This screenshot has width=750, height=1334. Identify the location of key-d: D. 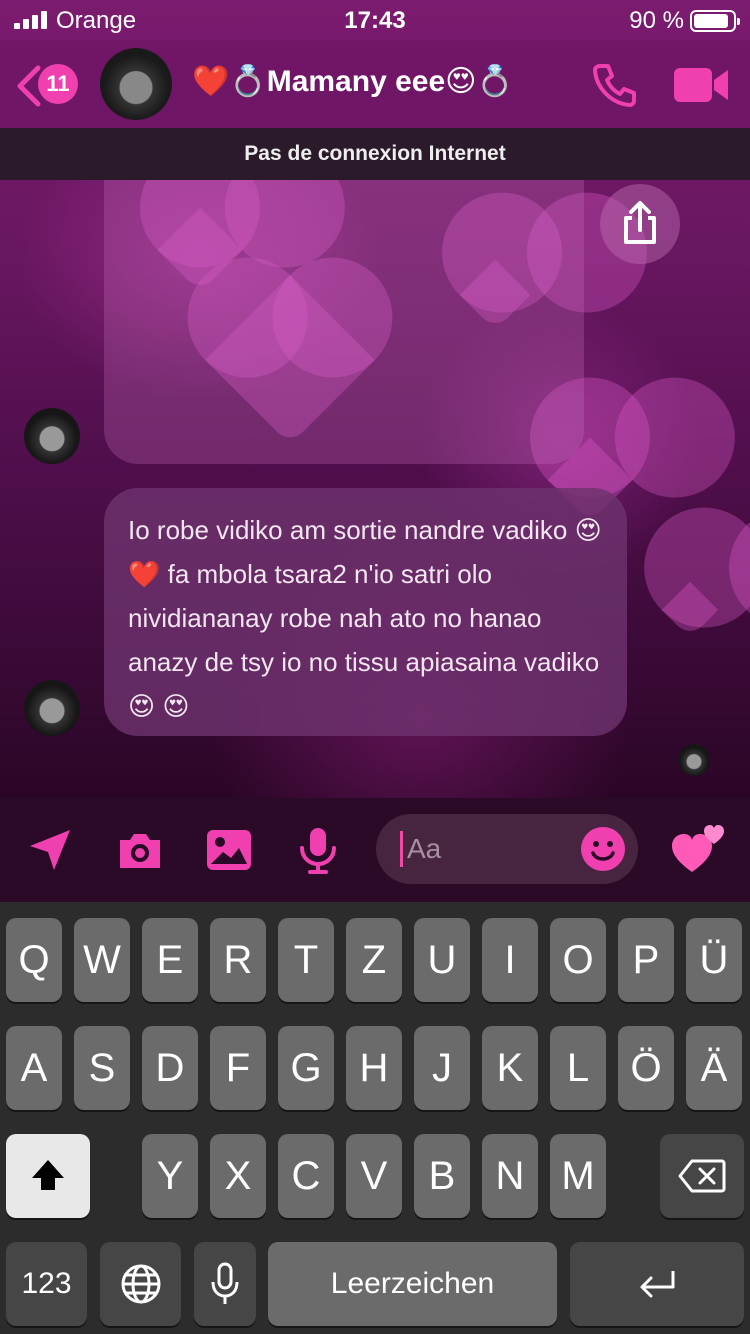
(170, 1068).